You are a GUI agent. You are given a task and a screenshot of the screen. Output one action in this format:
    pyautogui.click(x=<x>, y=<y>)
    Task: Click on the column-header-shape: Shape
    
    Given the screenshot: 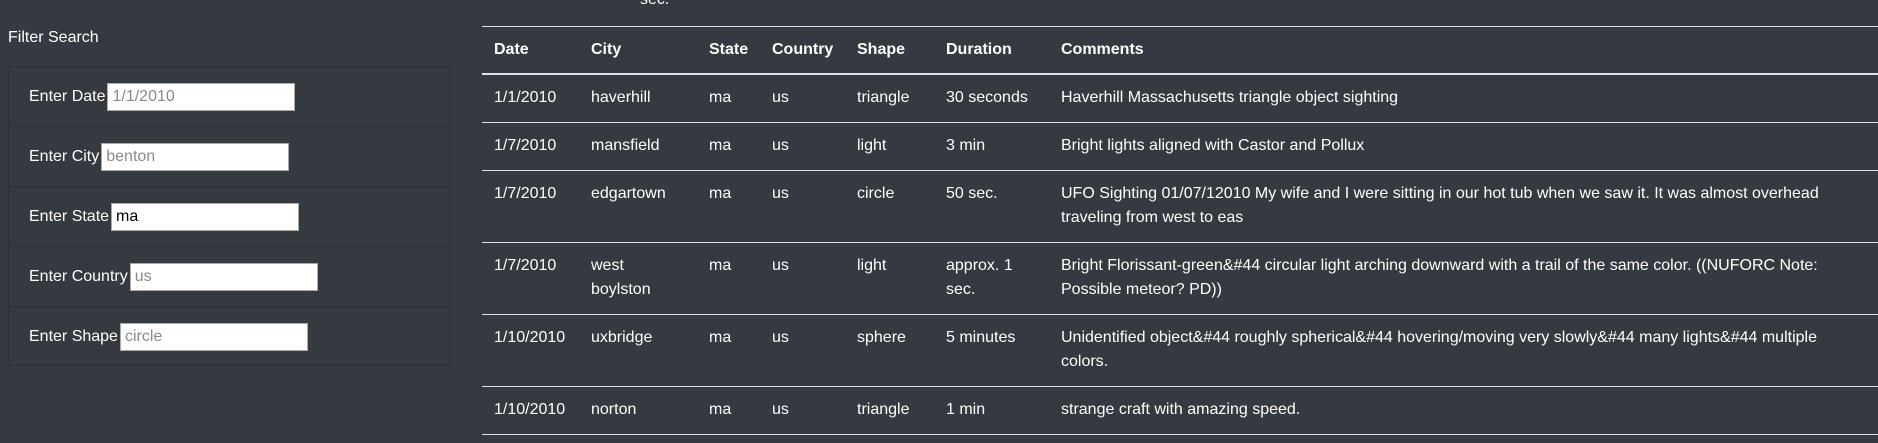 What is the action you would take?
    pyautogui.click(x=889, y=50)
    